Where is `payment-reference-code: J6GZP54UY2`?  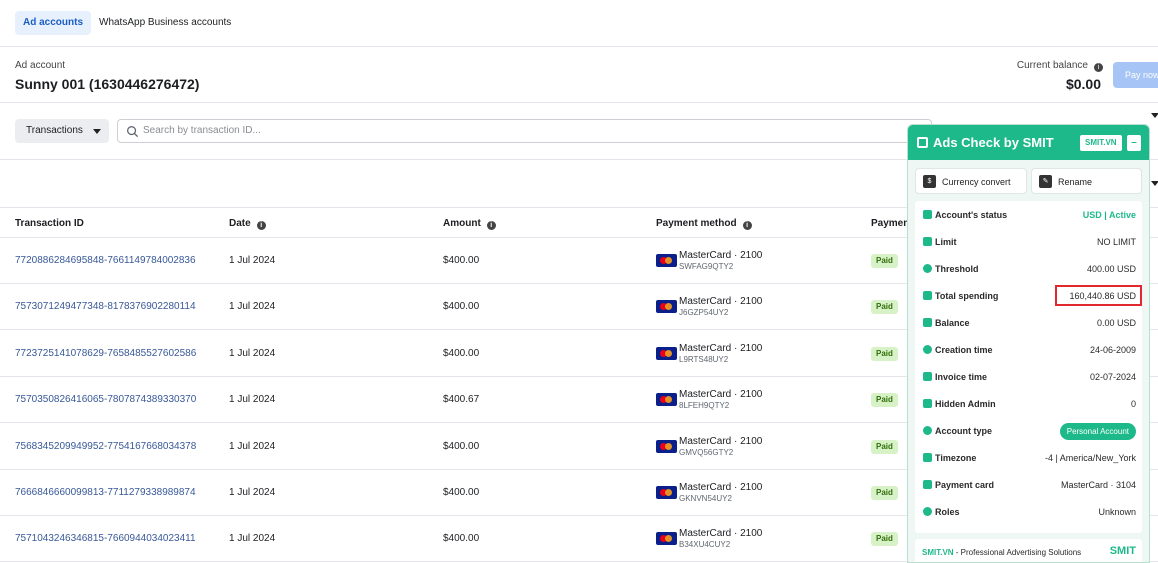 payment-reference-code: J6GZP54UY2 is located at coordinates (704, 313).